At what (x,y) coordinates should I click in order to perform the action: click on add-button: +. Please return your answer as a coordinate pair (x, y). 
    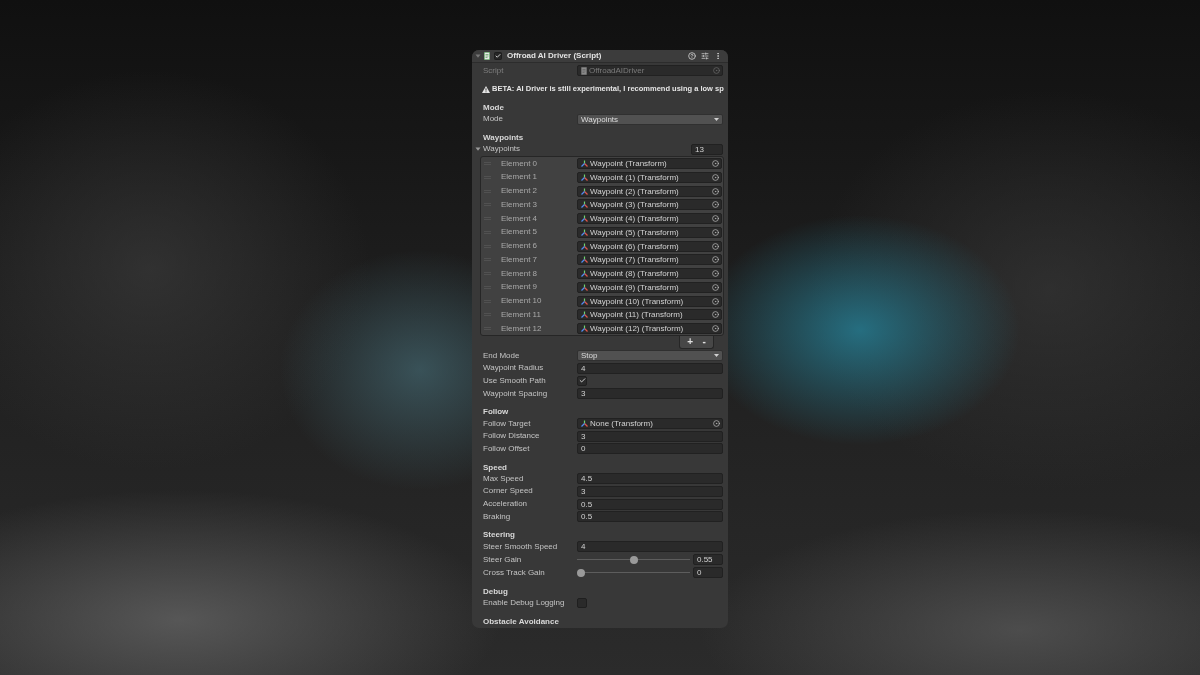
    Looking at the image, I should click on (690, 342).